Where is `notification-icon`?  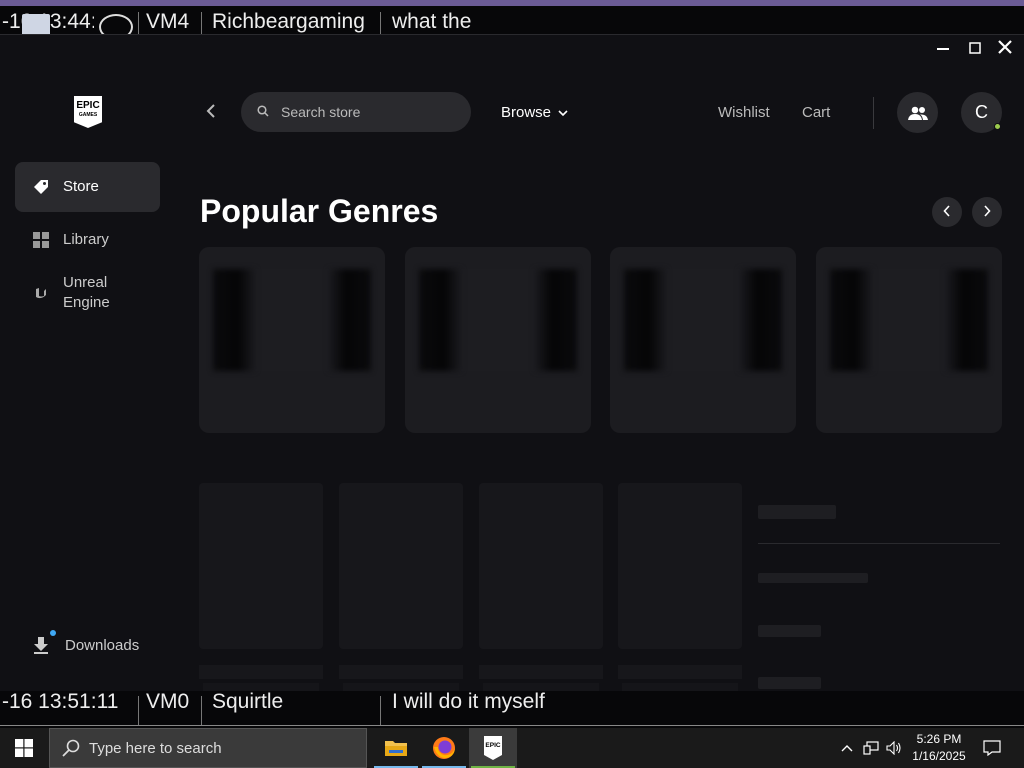
notification-icon is located at coordinates (992, 748).